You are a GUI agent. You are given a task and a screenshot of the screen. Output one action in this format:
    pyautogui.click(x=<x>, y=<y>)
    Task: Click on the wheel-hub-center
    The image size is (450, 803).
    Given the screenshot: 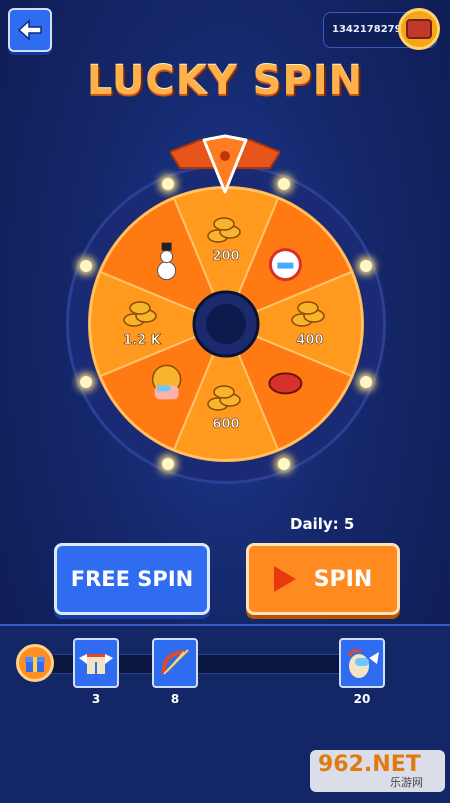 What is the action you would take?
    pyautogui.click(x=226, y=324)
    